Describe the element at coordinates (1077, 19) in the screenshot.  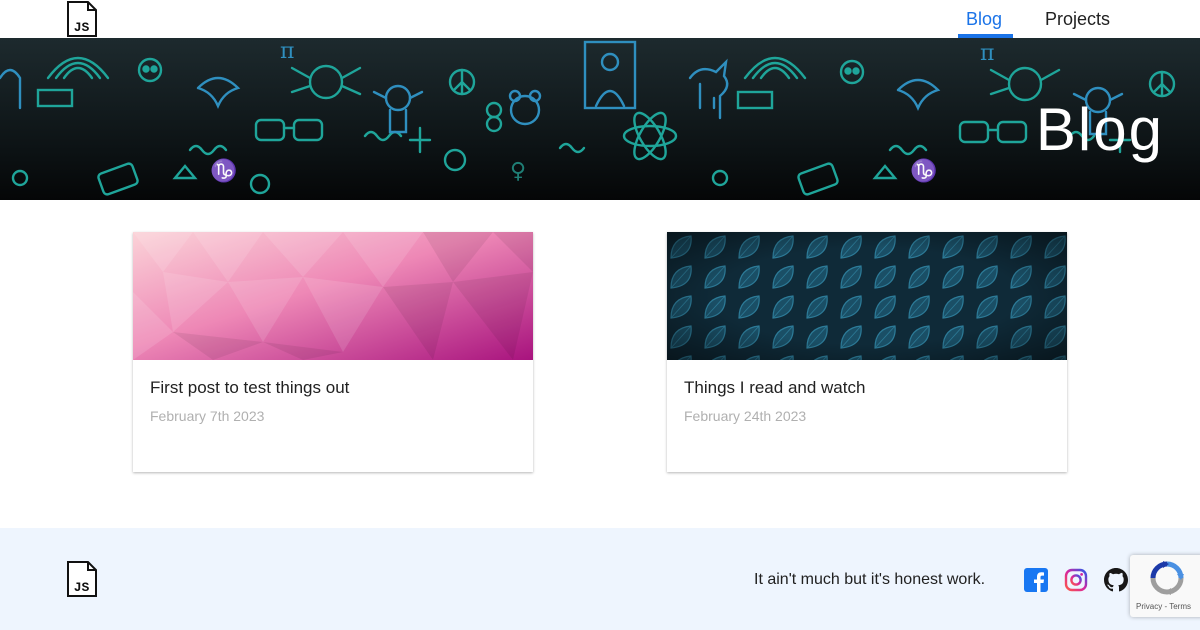
I see `nav-link-projects: Projects` at that location.